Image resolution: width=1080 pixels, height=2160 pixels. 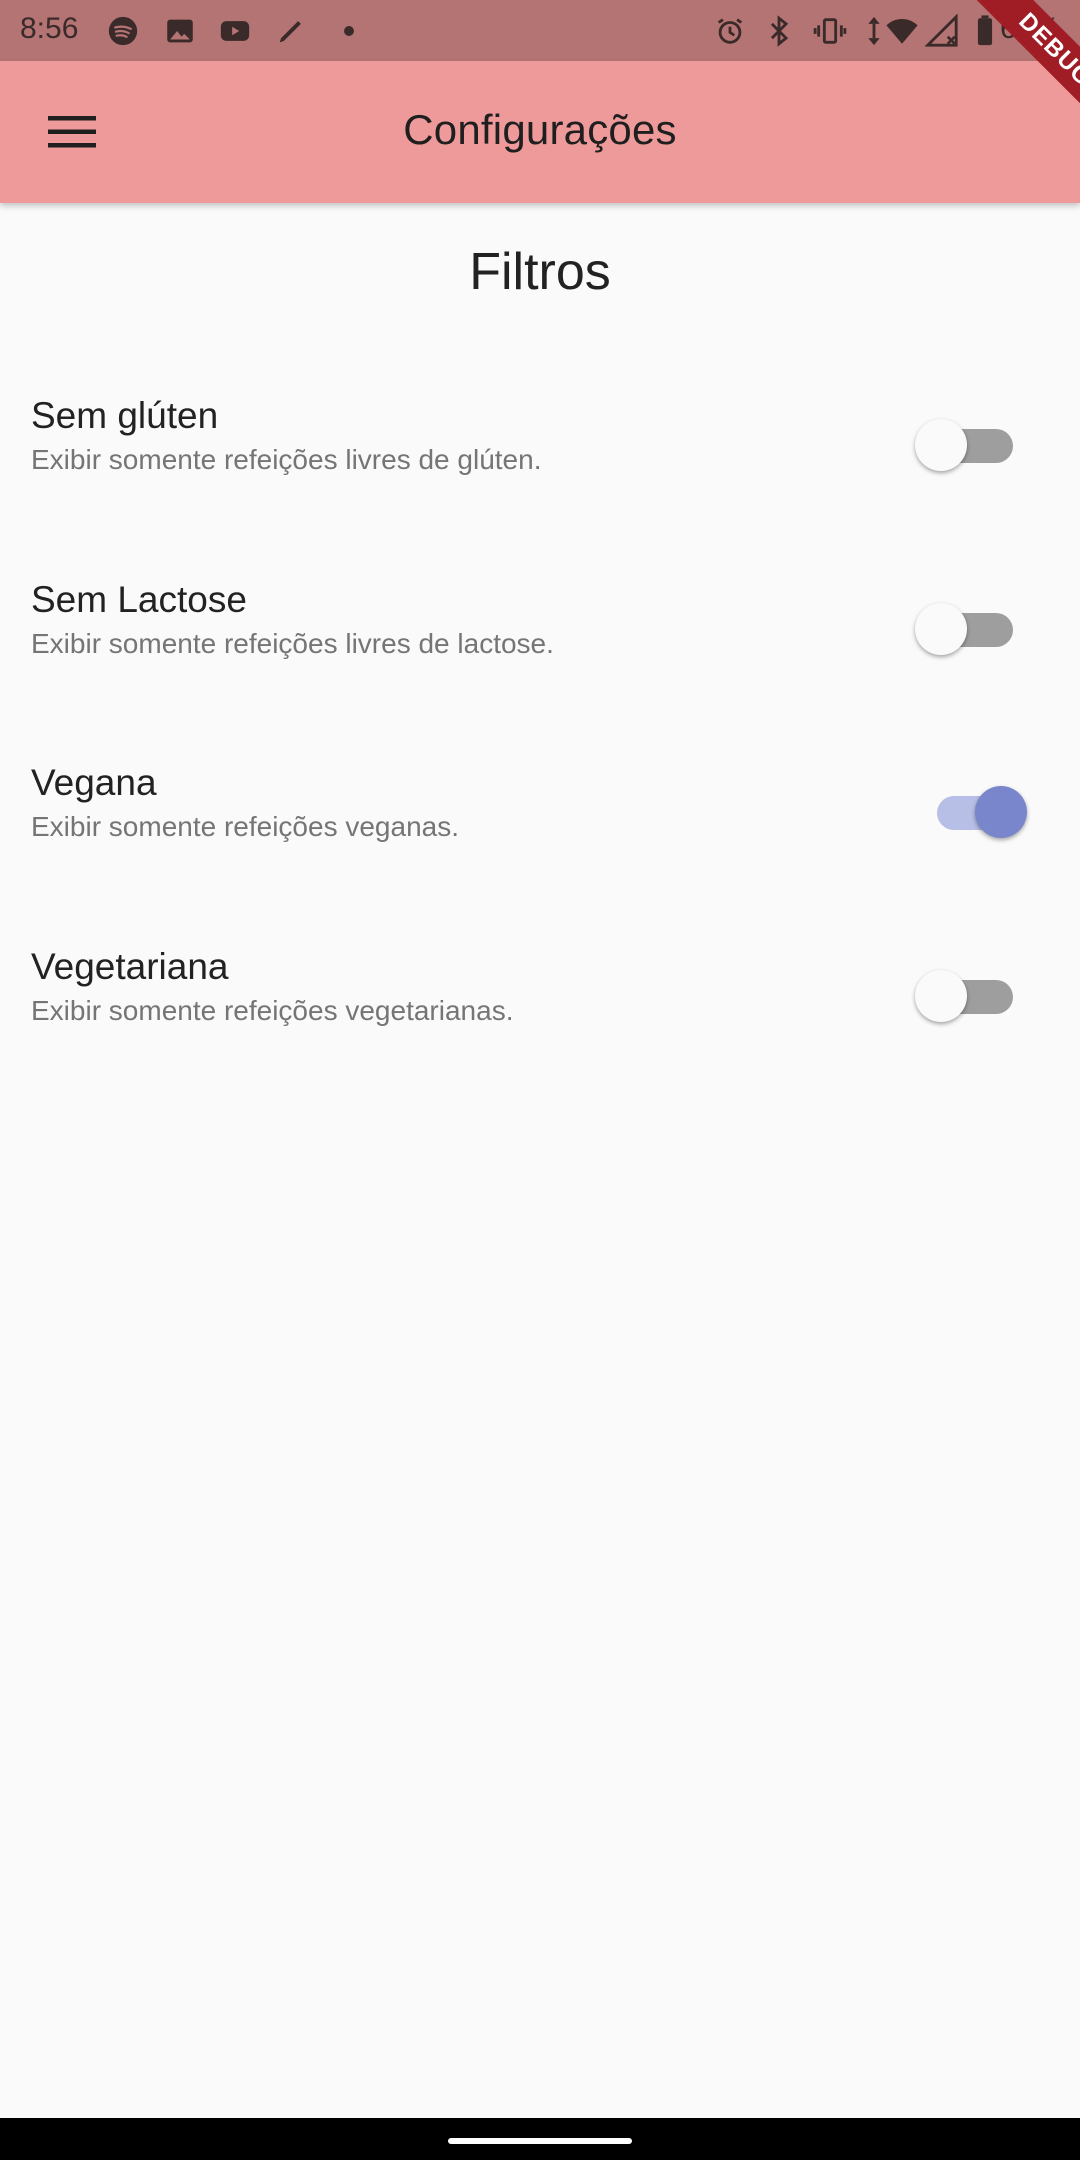 I want to click on status-bar: 8:56 61%, so click(x=540, y=30).